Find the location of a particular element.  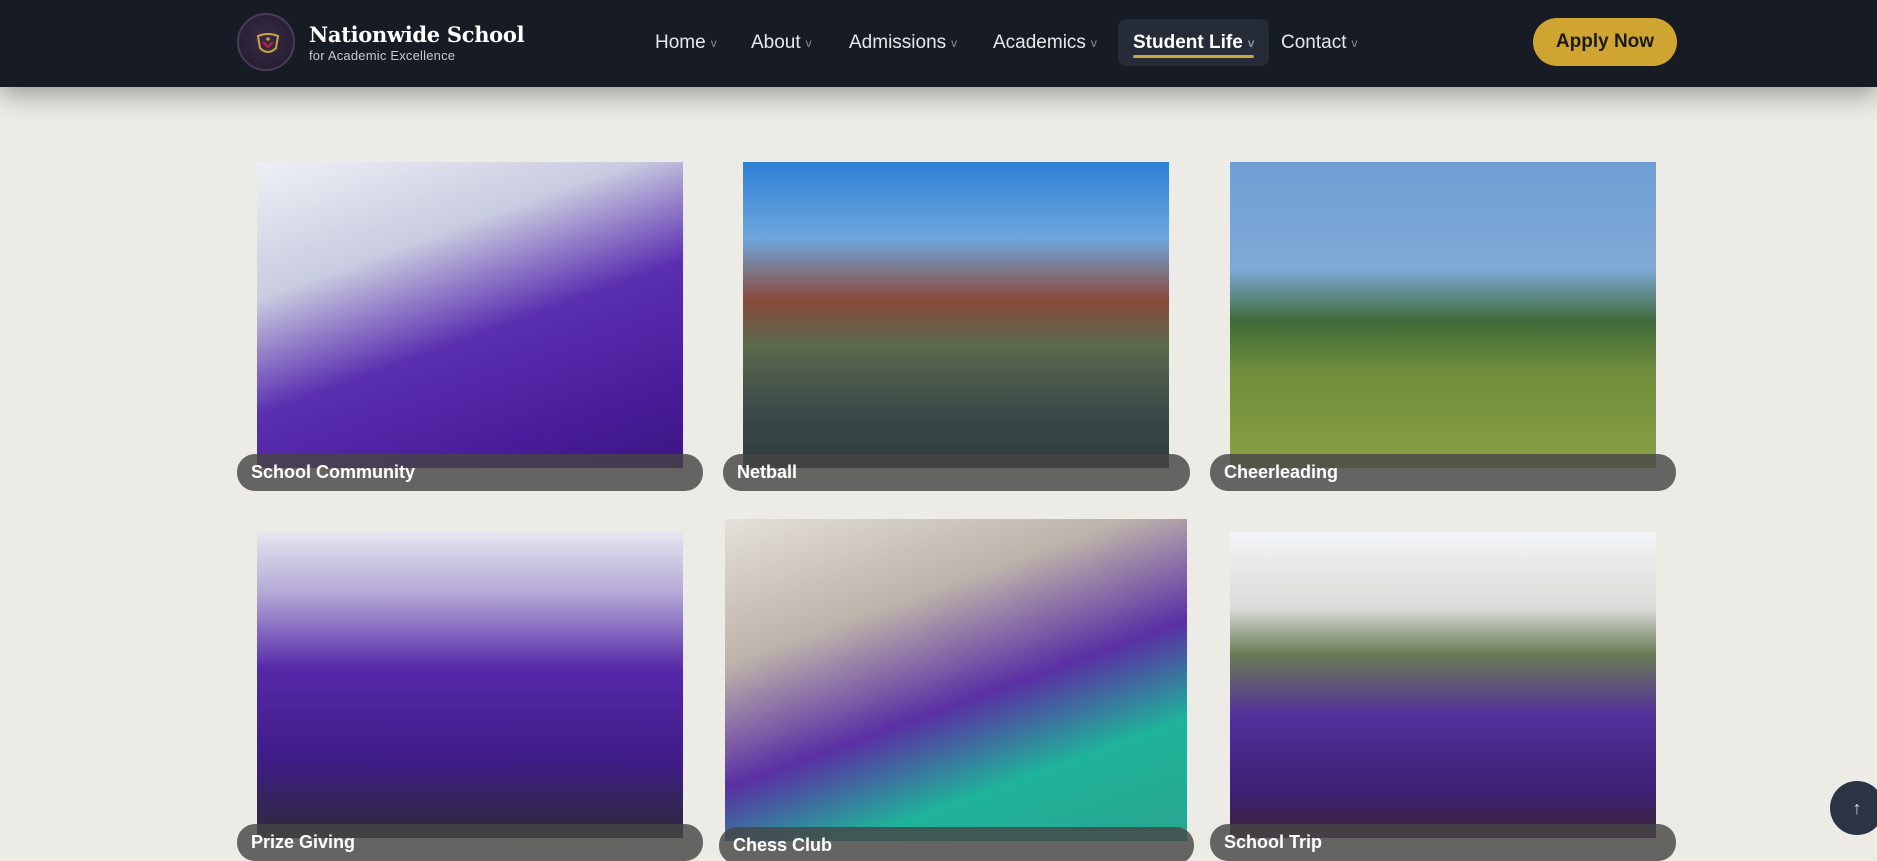

school-community-photo is located at coordinates (470, 315).